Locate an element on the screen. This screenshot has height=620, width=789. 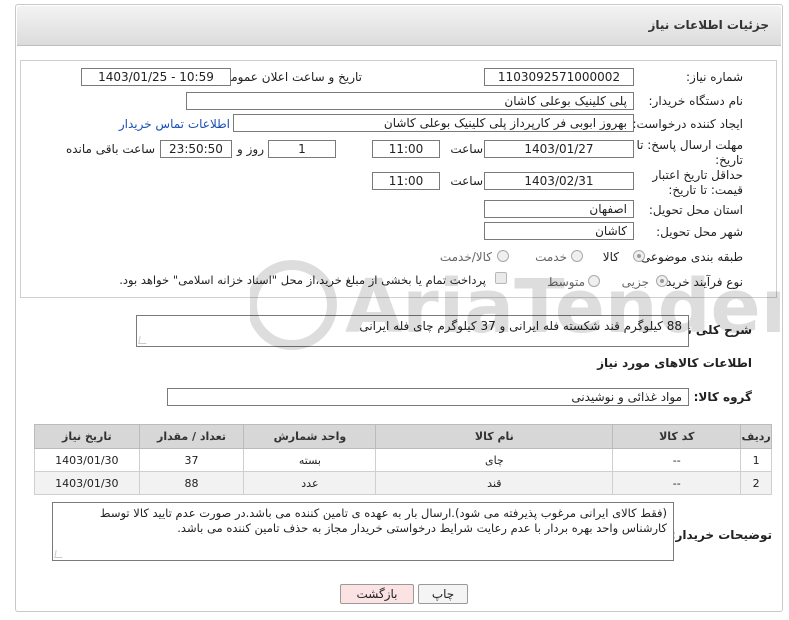
purchase-type-radio-minor is located at coordinates (662, 281).